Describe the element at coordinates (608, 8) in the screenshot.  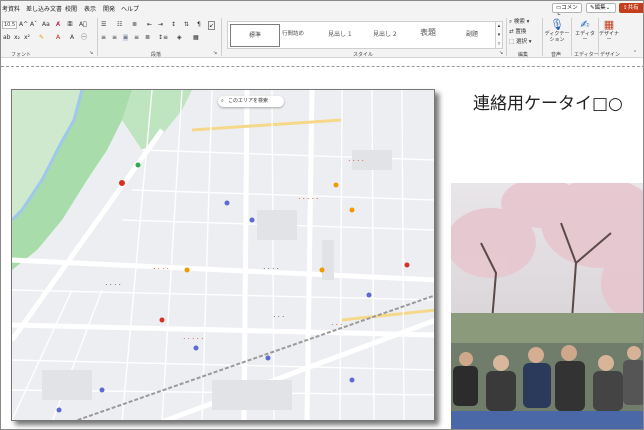
I see `chevron-down-icon: ⌄` at that location.